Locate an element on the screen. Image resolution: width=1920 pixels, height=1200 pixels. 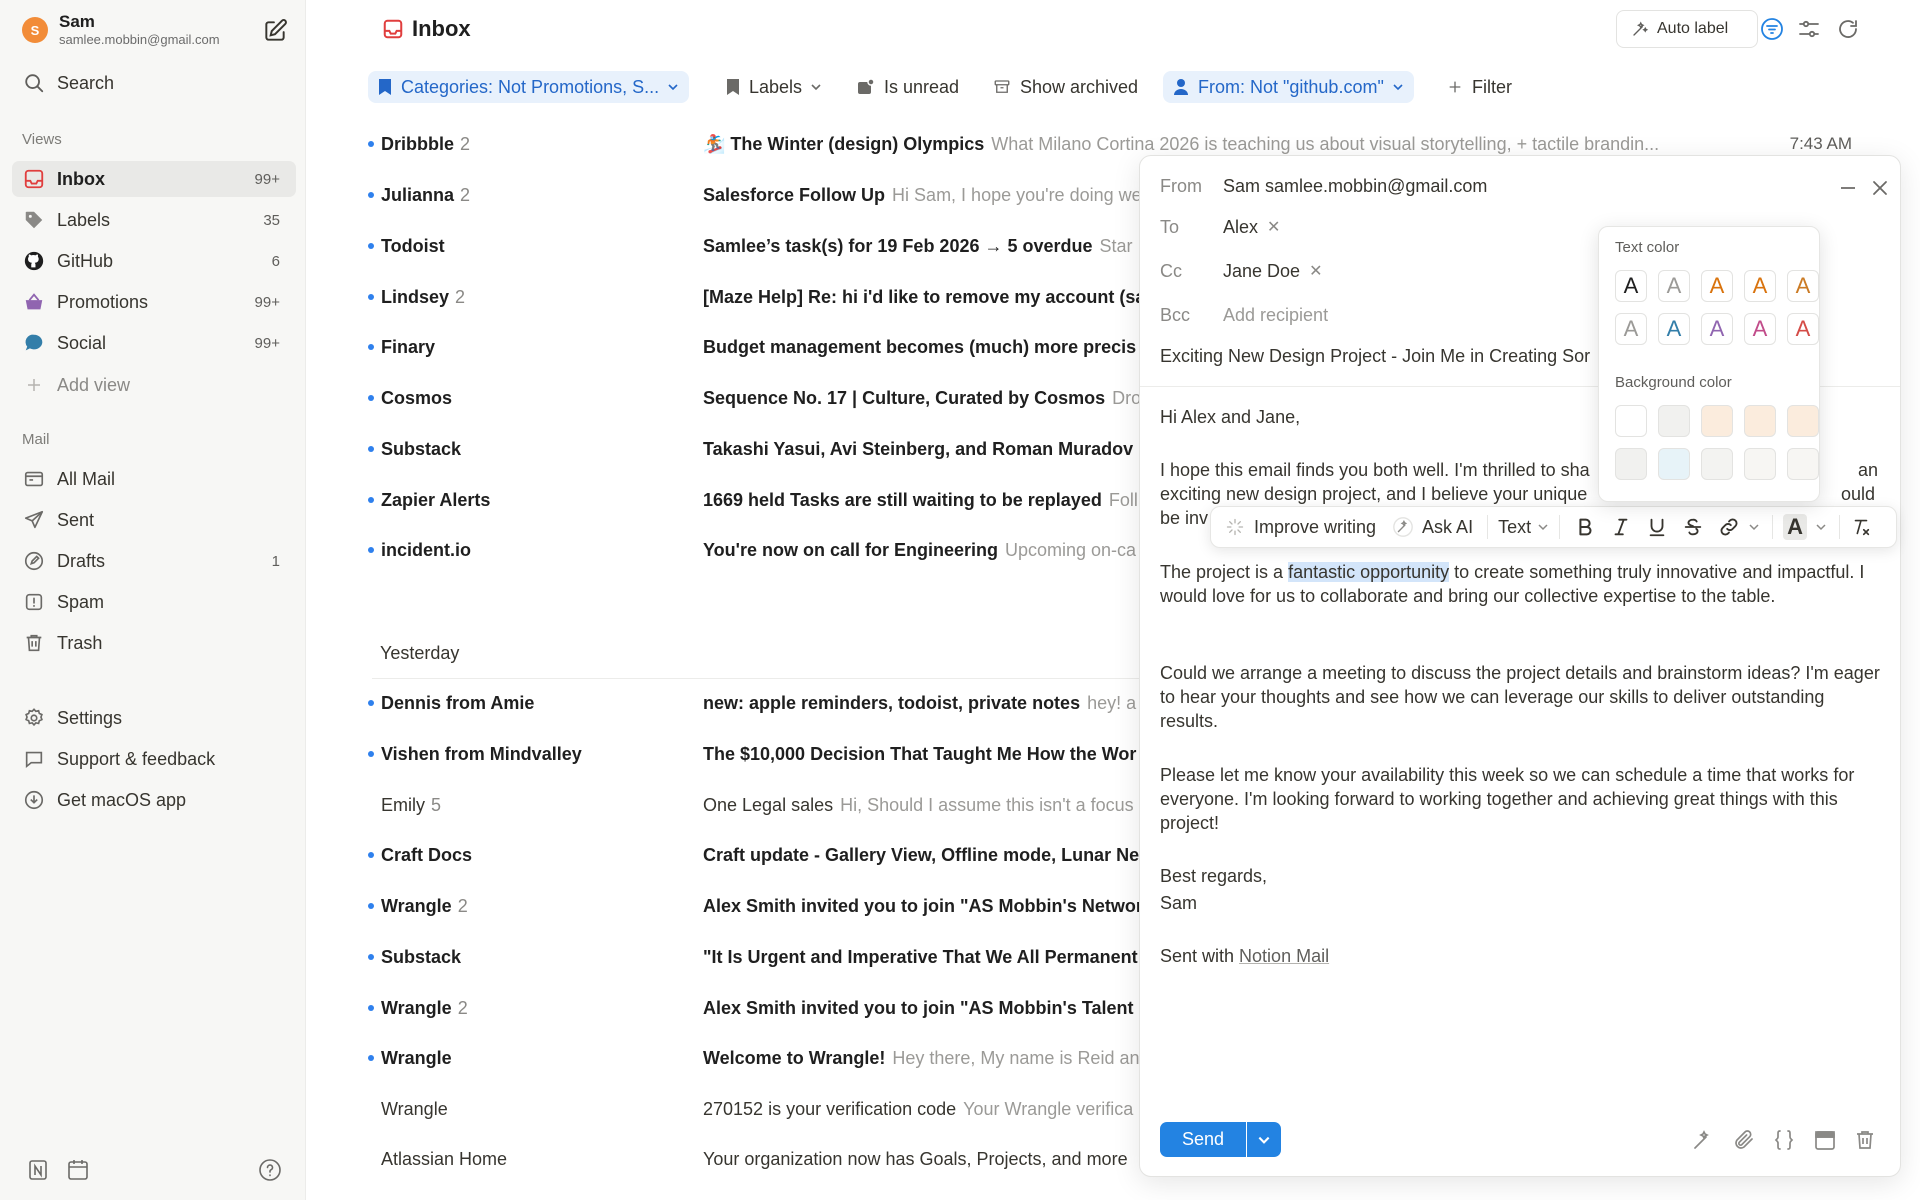
help-icon is located at coordinates (270, 1170).